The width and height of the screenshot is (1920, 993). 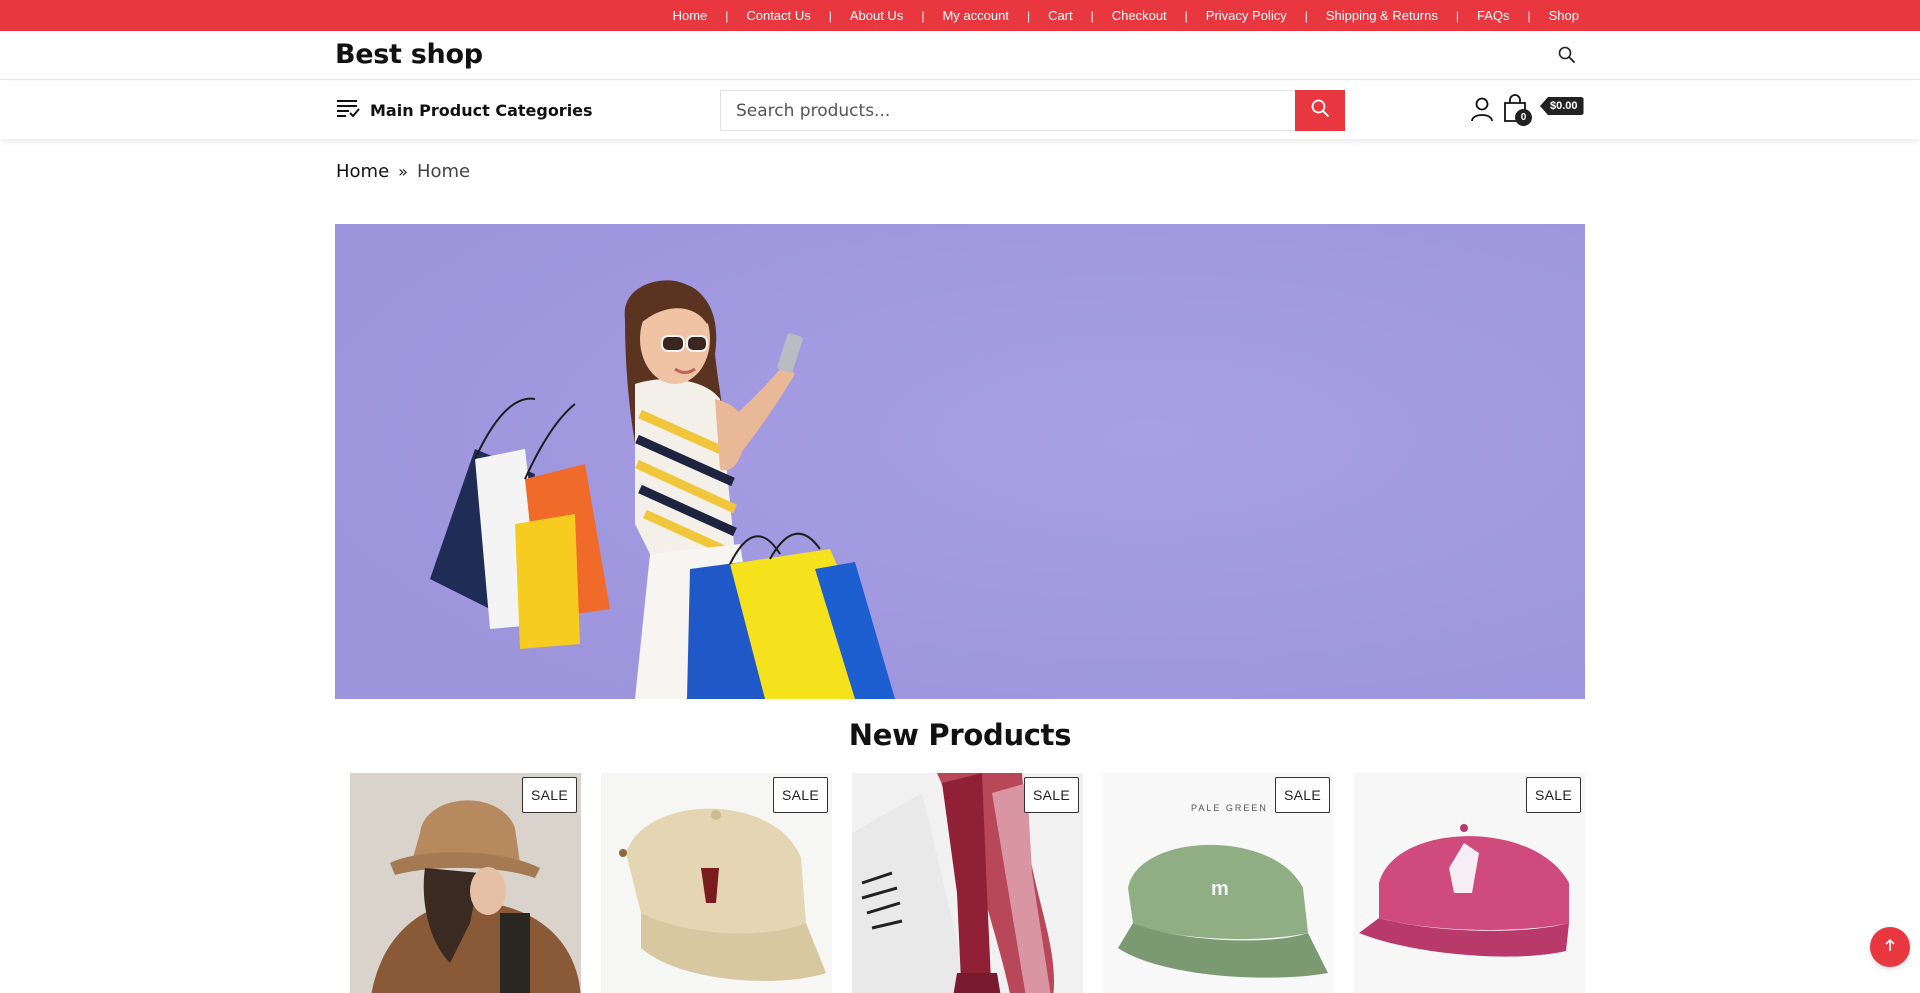 What do you see at coordinates (690, 15) in the screenshot?
I see `top-nav-home: Home` at bounding box center [690, 15].